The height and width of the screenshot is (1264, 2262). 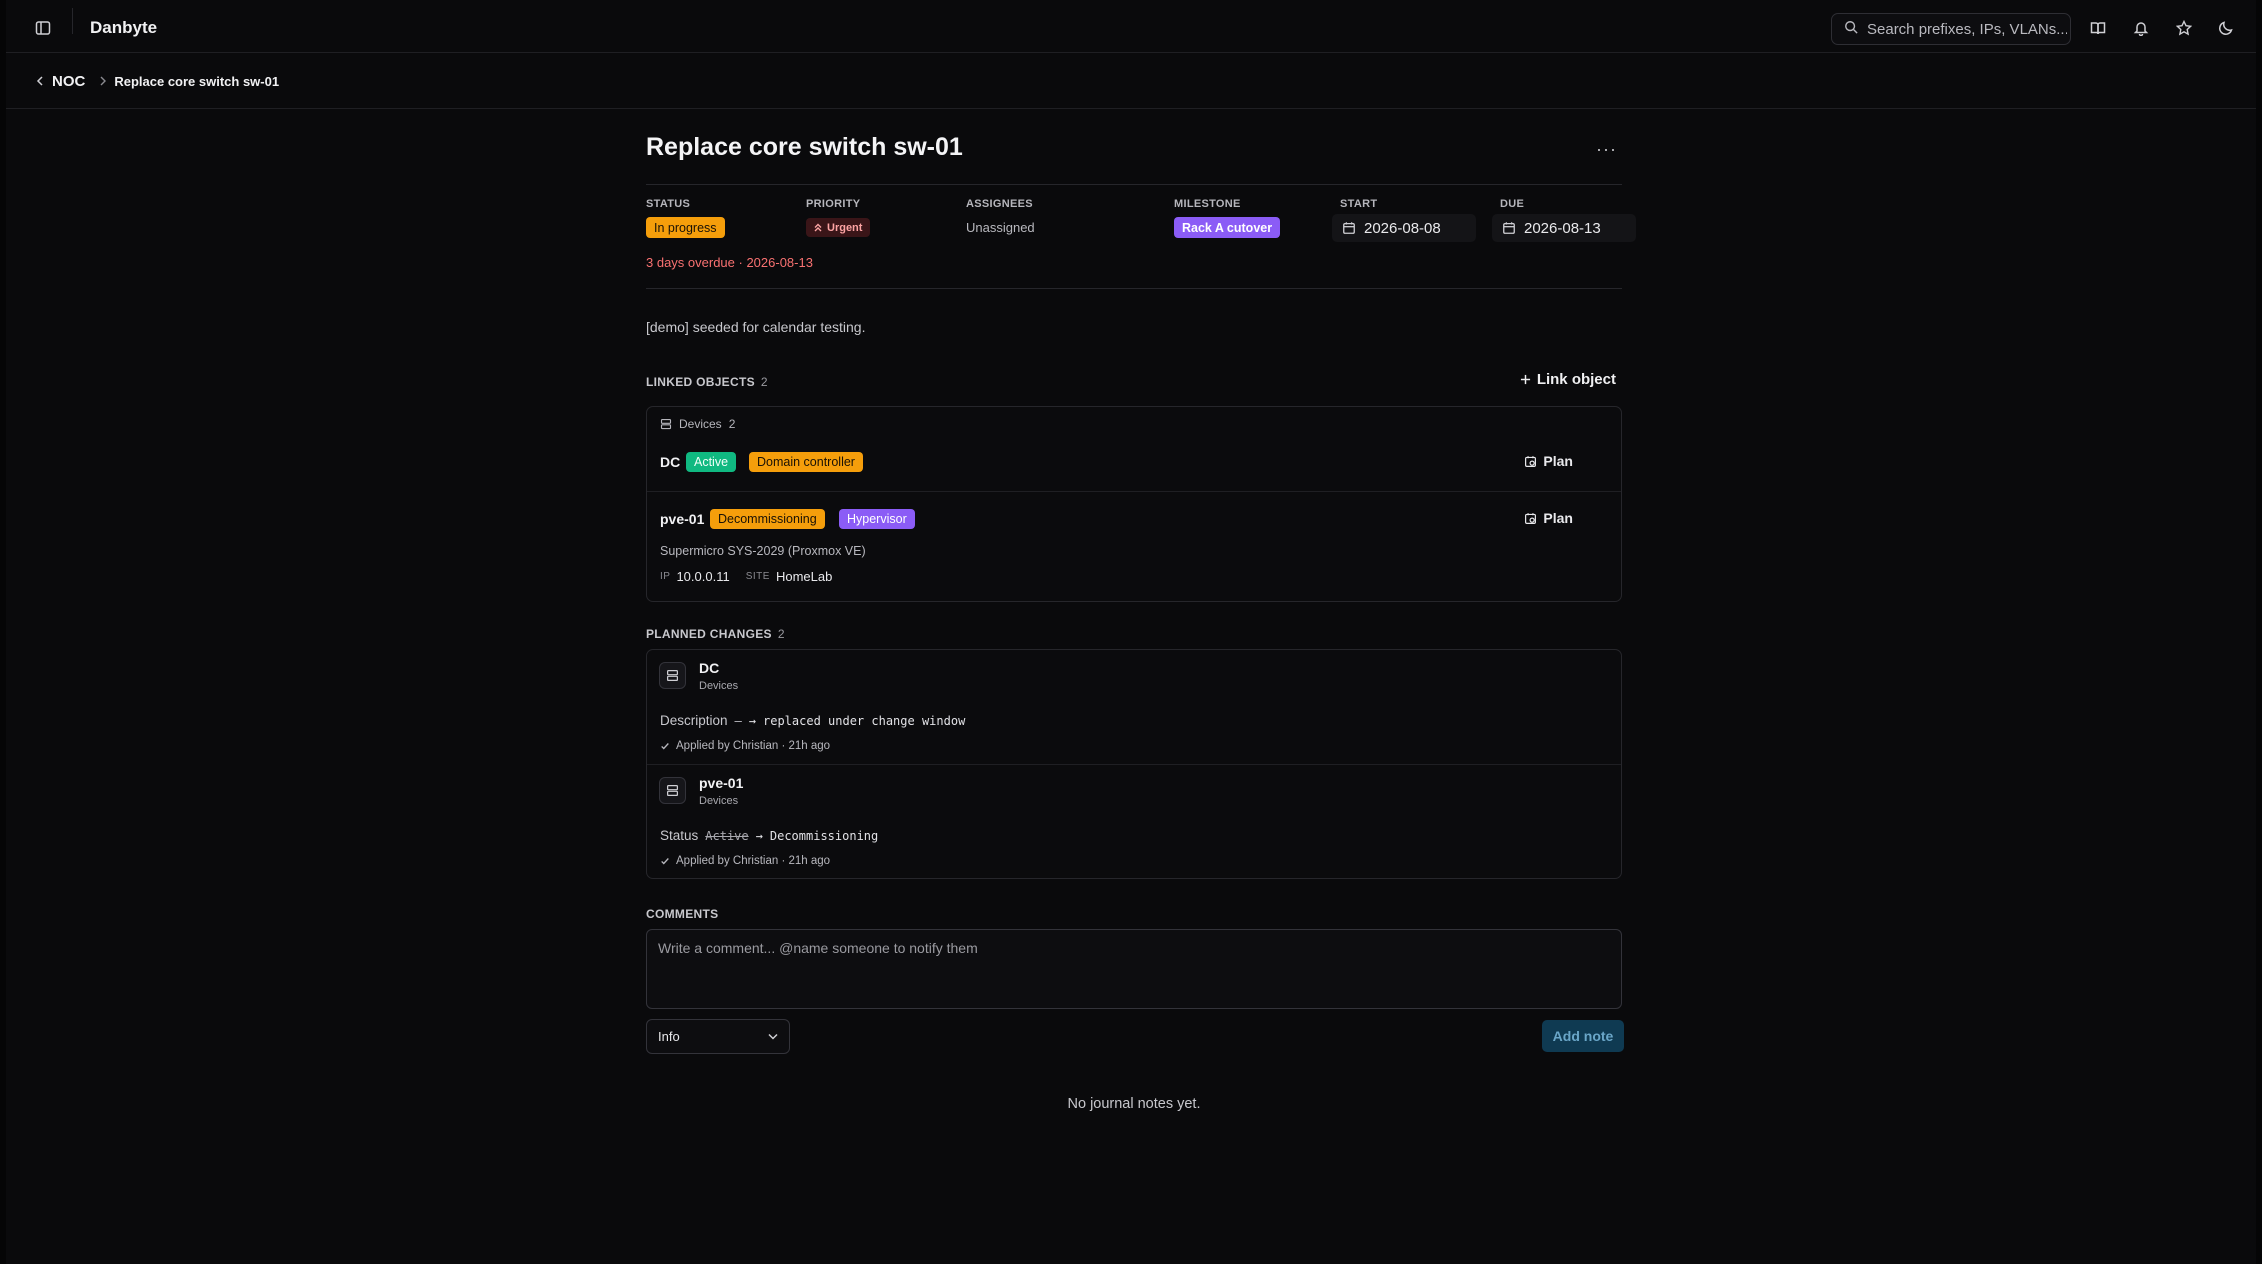 I want to click on linked-device-row: DC Active Domain controller Plan, so click(x=1134, y=449).